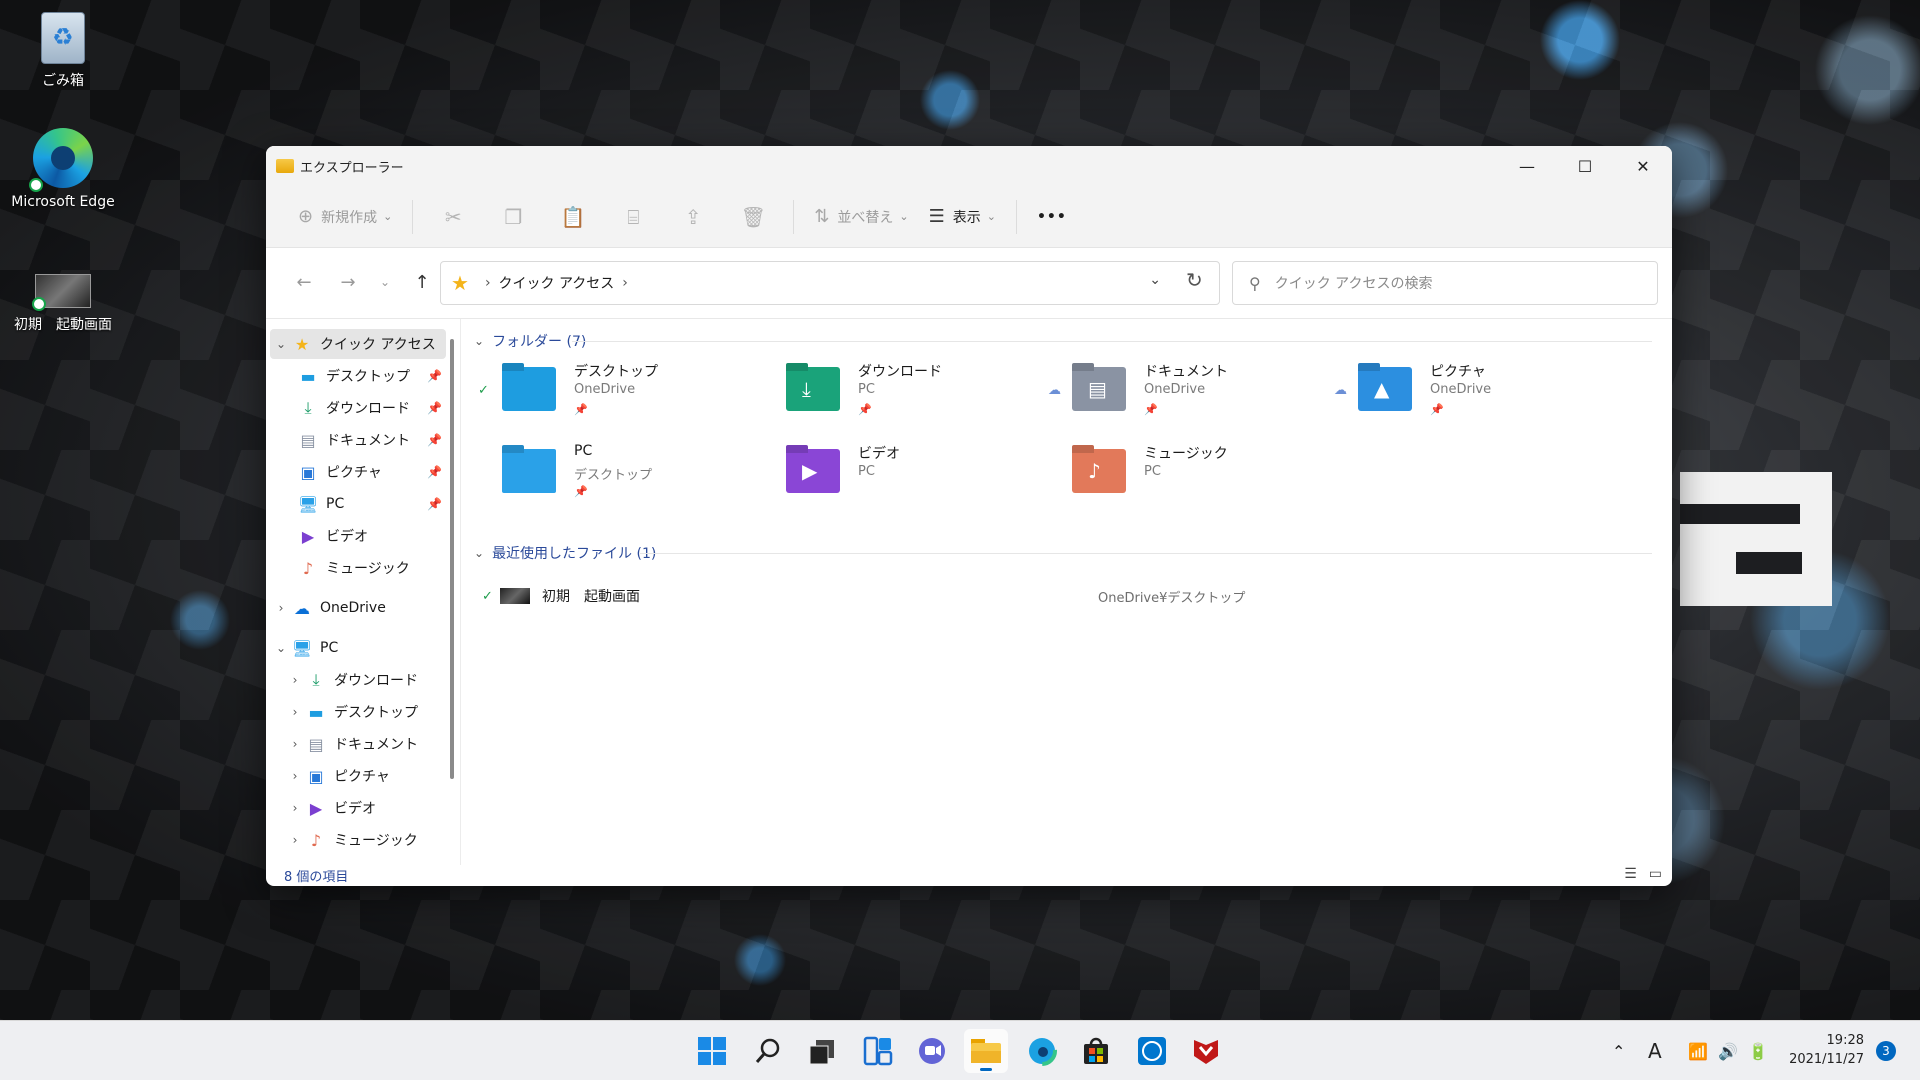 The height and width of the screenshot is (1080, 1920). What do you see at coordinates (358, 680) in the screenshot?
I see `nav-pc-downloads: › ⤓ ダウンロード` at bounding box center [358, 680].